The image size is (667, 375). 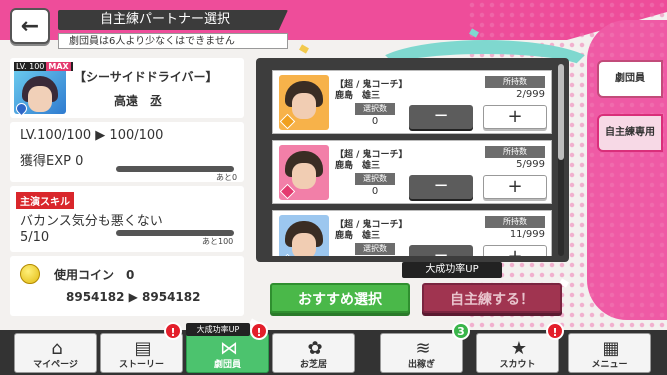 I want to click on scout-star-icon: ★, so click(x=519, y=348).